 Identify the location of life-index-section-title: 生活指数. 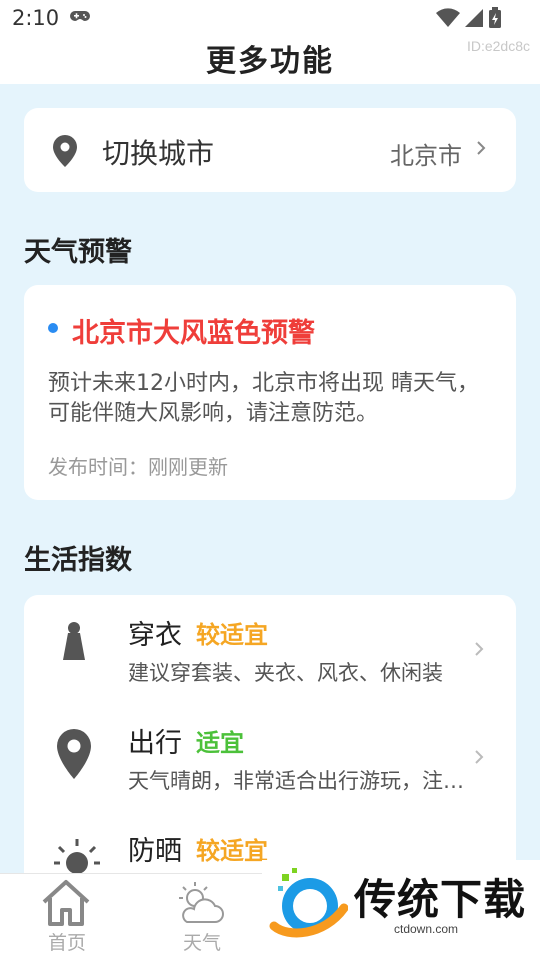
(78, 560).